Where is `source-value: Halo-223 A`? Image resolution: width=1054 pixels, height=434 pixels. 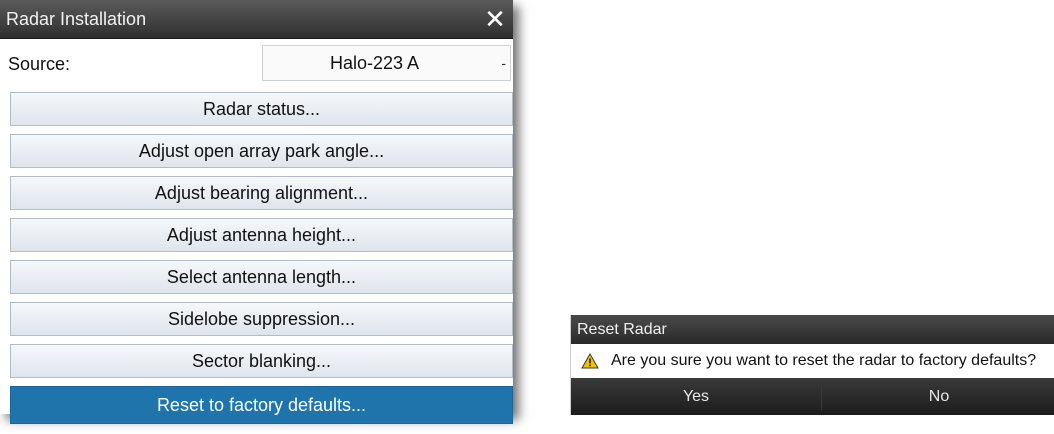
source-value: Halo-223 A is located at coordinates (374, 63).